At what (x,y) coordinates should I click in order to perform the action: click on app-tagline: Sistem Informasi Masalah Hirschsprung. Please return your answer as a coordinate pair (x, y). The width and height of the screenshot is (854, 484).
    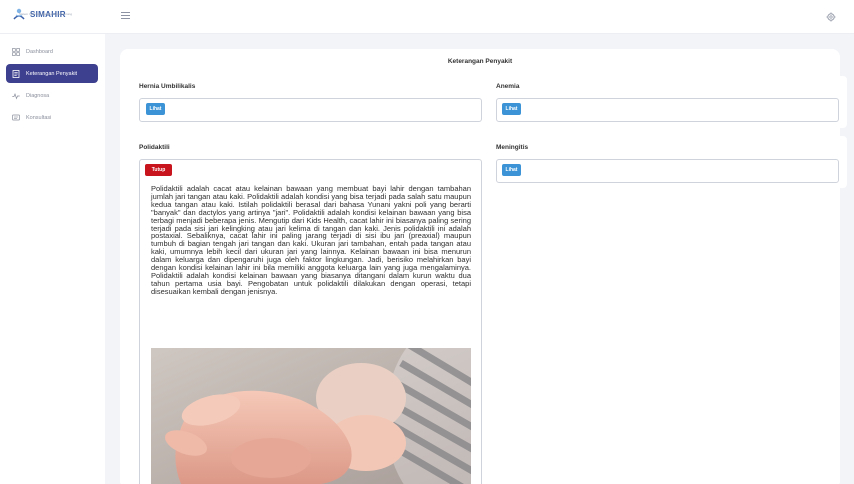
    Looking at the image, I should click on (46, 14).